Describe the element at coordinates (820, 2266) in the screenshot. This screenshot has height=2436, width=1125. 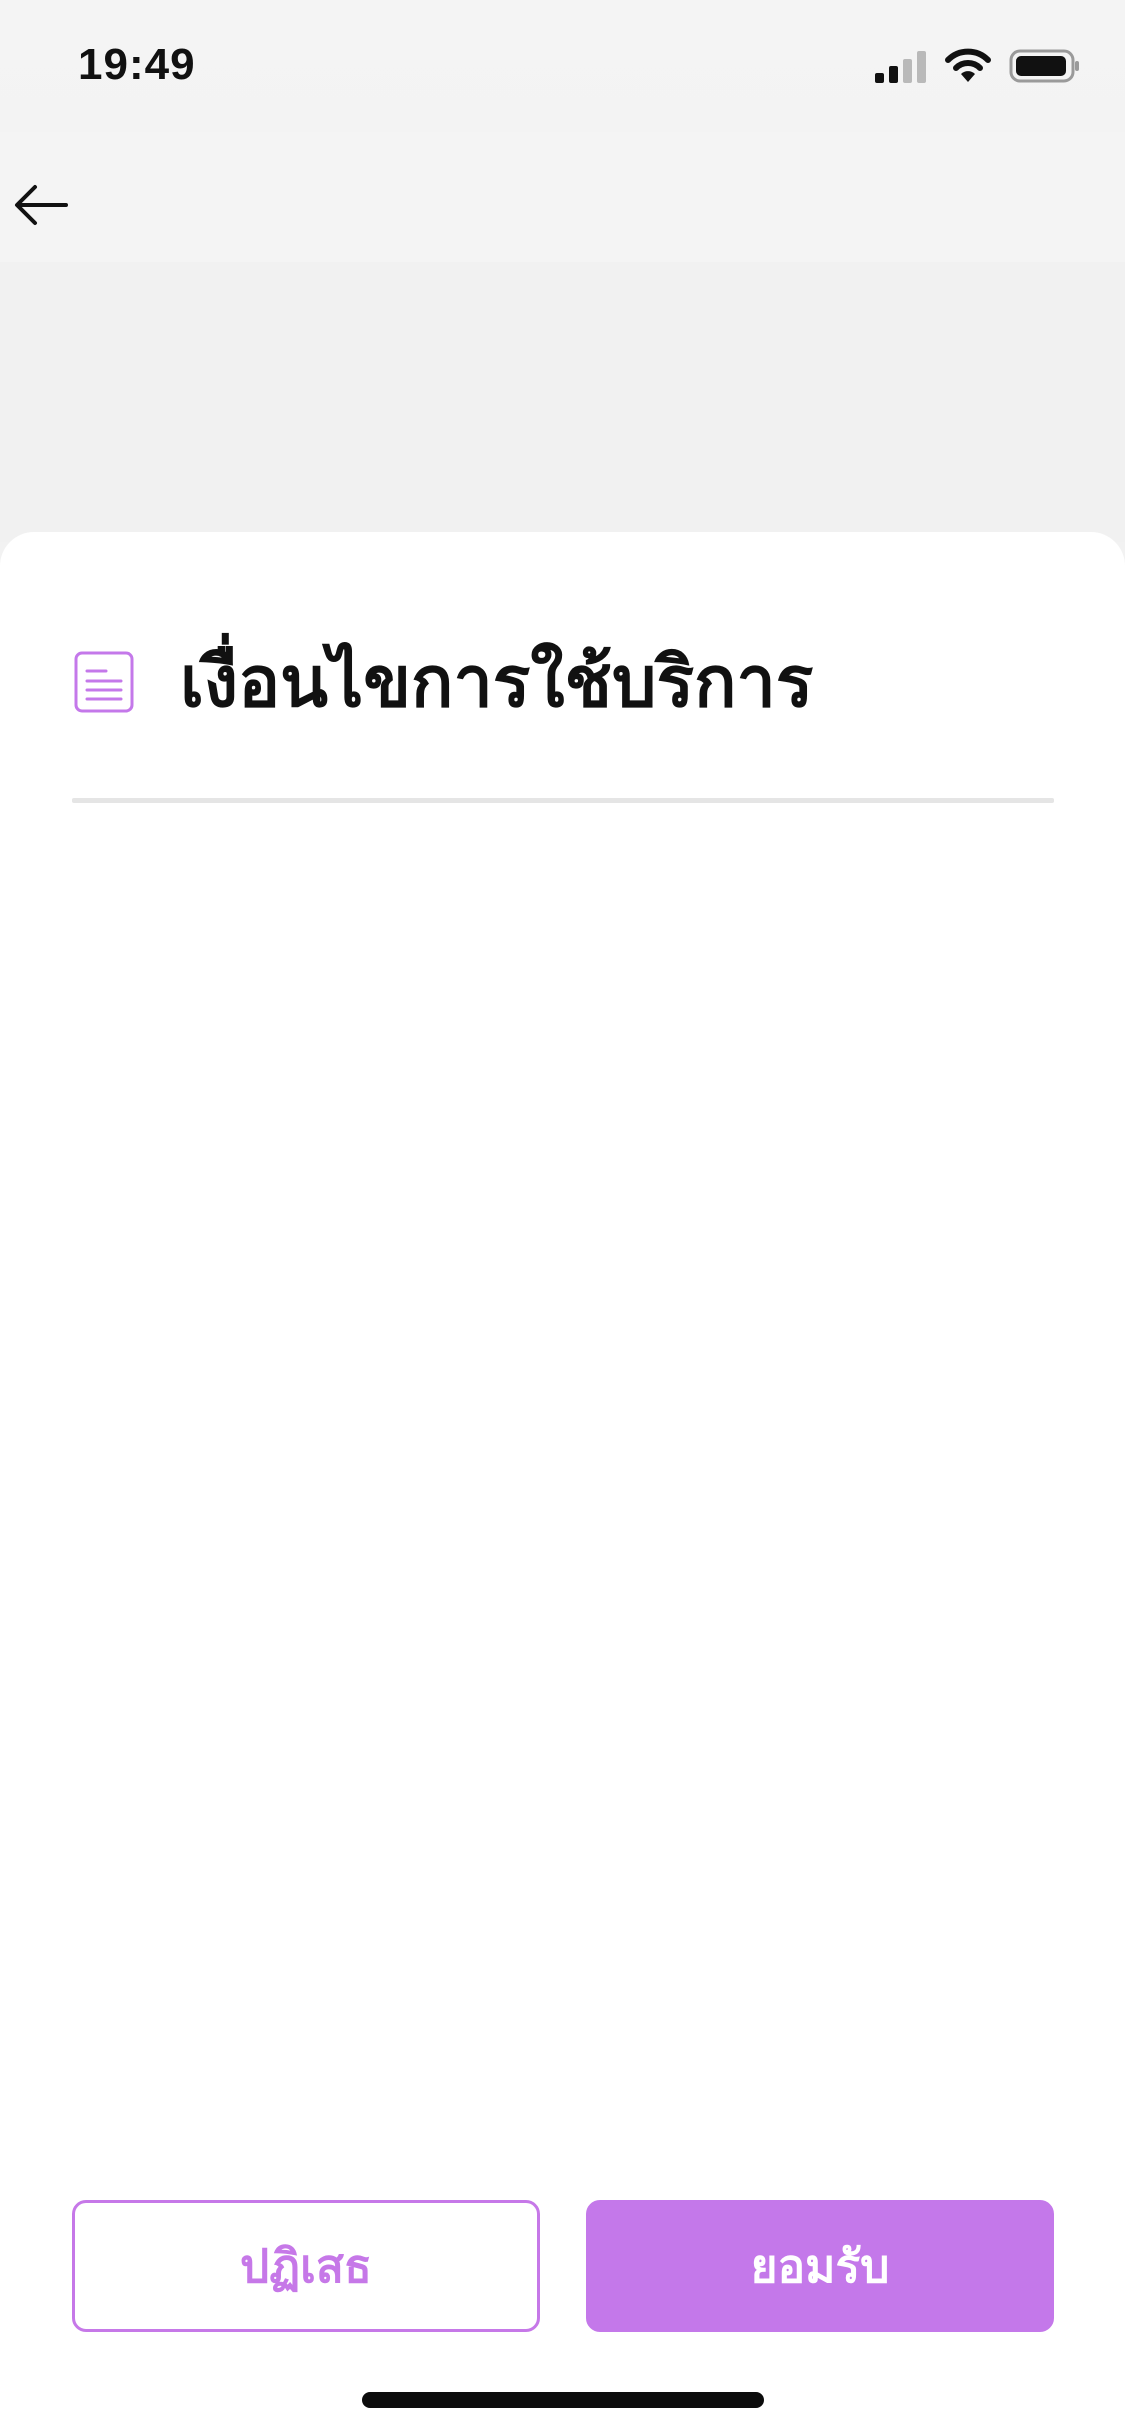
I see `accept-button: ยอมรับ` at that location.